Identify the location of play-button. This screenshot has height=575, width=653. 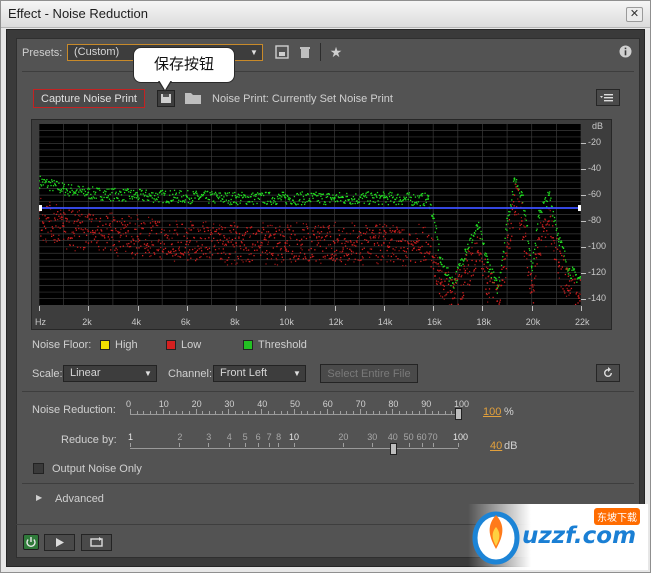
(59, 542).